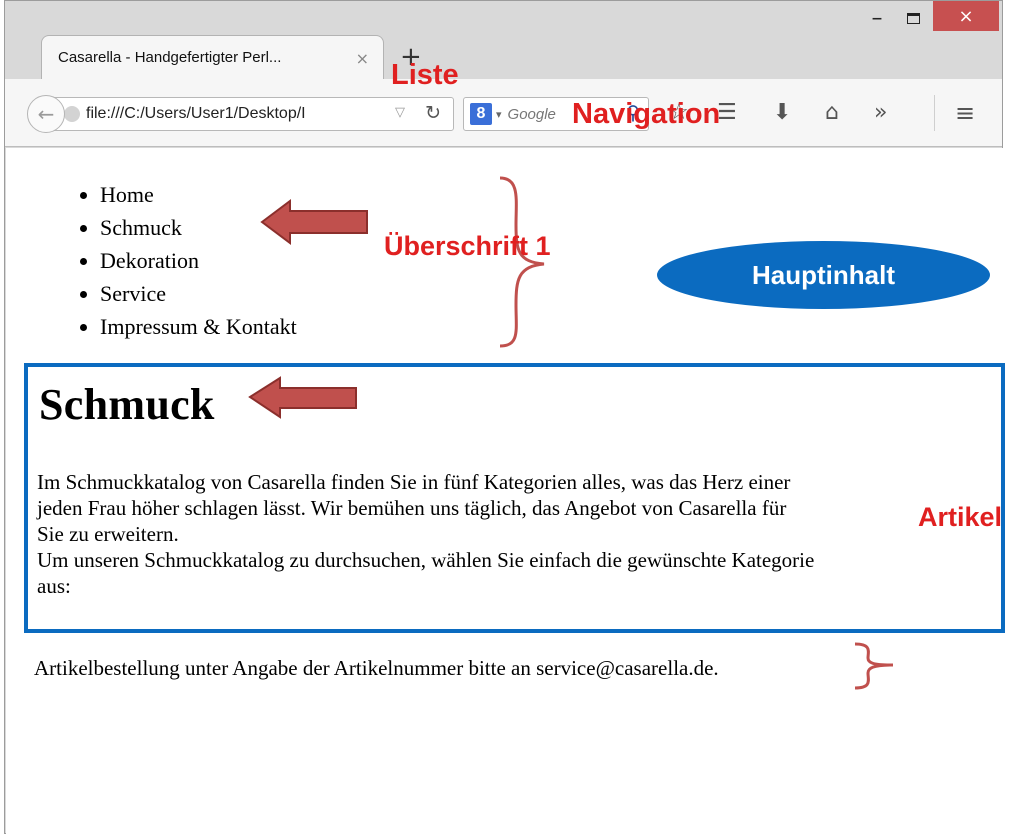 This screenshot has height=834, width=1024. Describe the element at coordinates (198, 227) in the screenshot. I see `nav-item-schmuck: Schmuck` at that location.